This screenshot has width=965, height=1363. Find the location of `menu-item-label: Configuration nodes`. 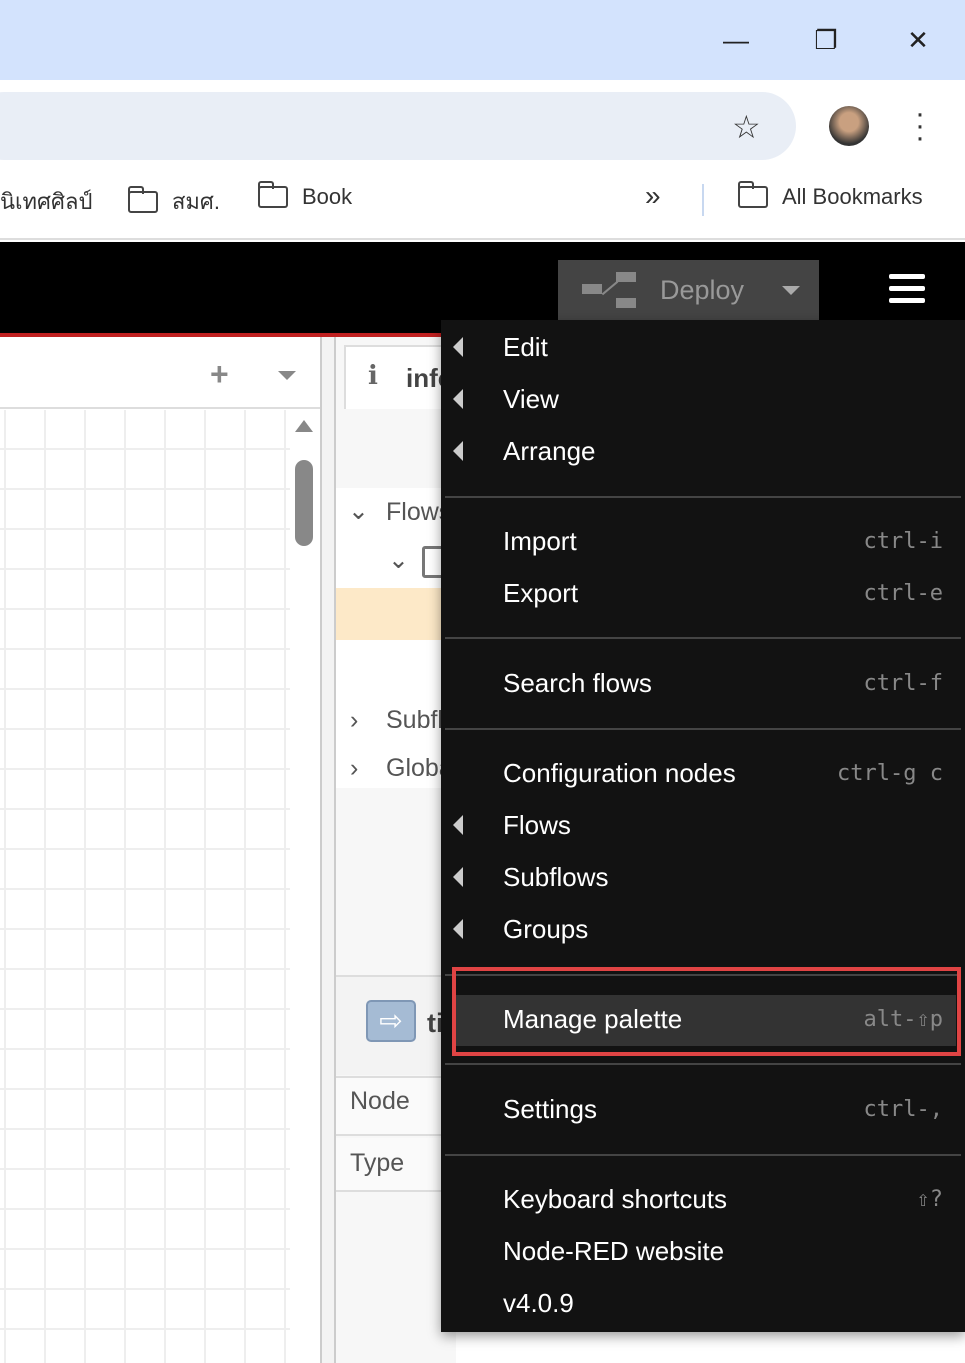

menu-item-label: Configuration nodes is located at coordinates (619, 772).